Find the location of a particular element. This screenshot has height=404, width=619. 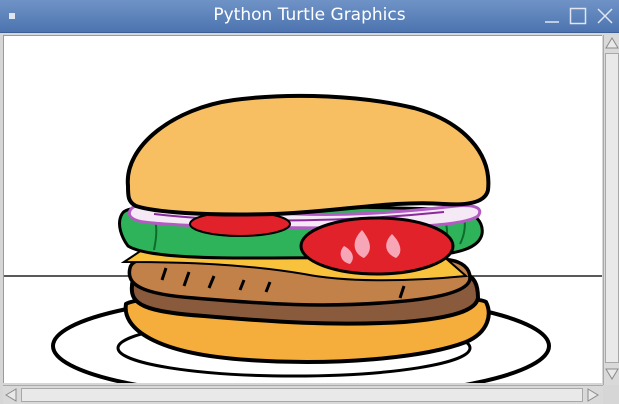

horizontal-scroll-thumb is located at coordinates (302, 395).